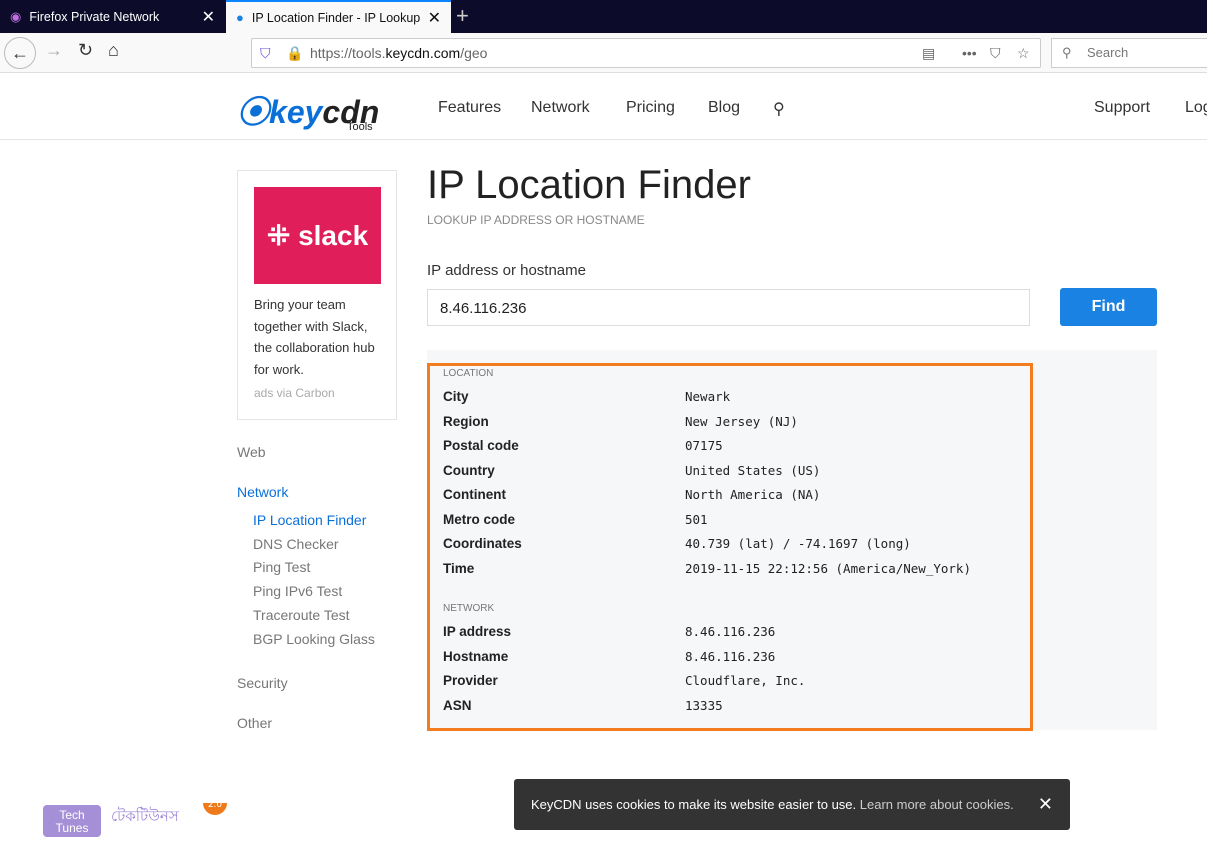 The image size is (1207, 860). What do you see at coordinates (348, 53) in the screenshot?
I see `url-prefix: https://tools.` at bounding box center [348, 53].